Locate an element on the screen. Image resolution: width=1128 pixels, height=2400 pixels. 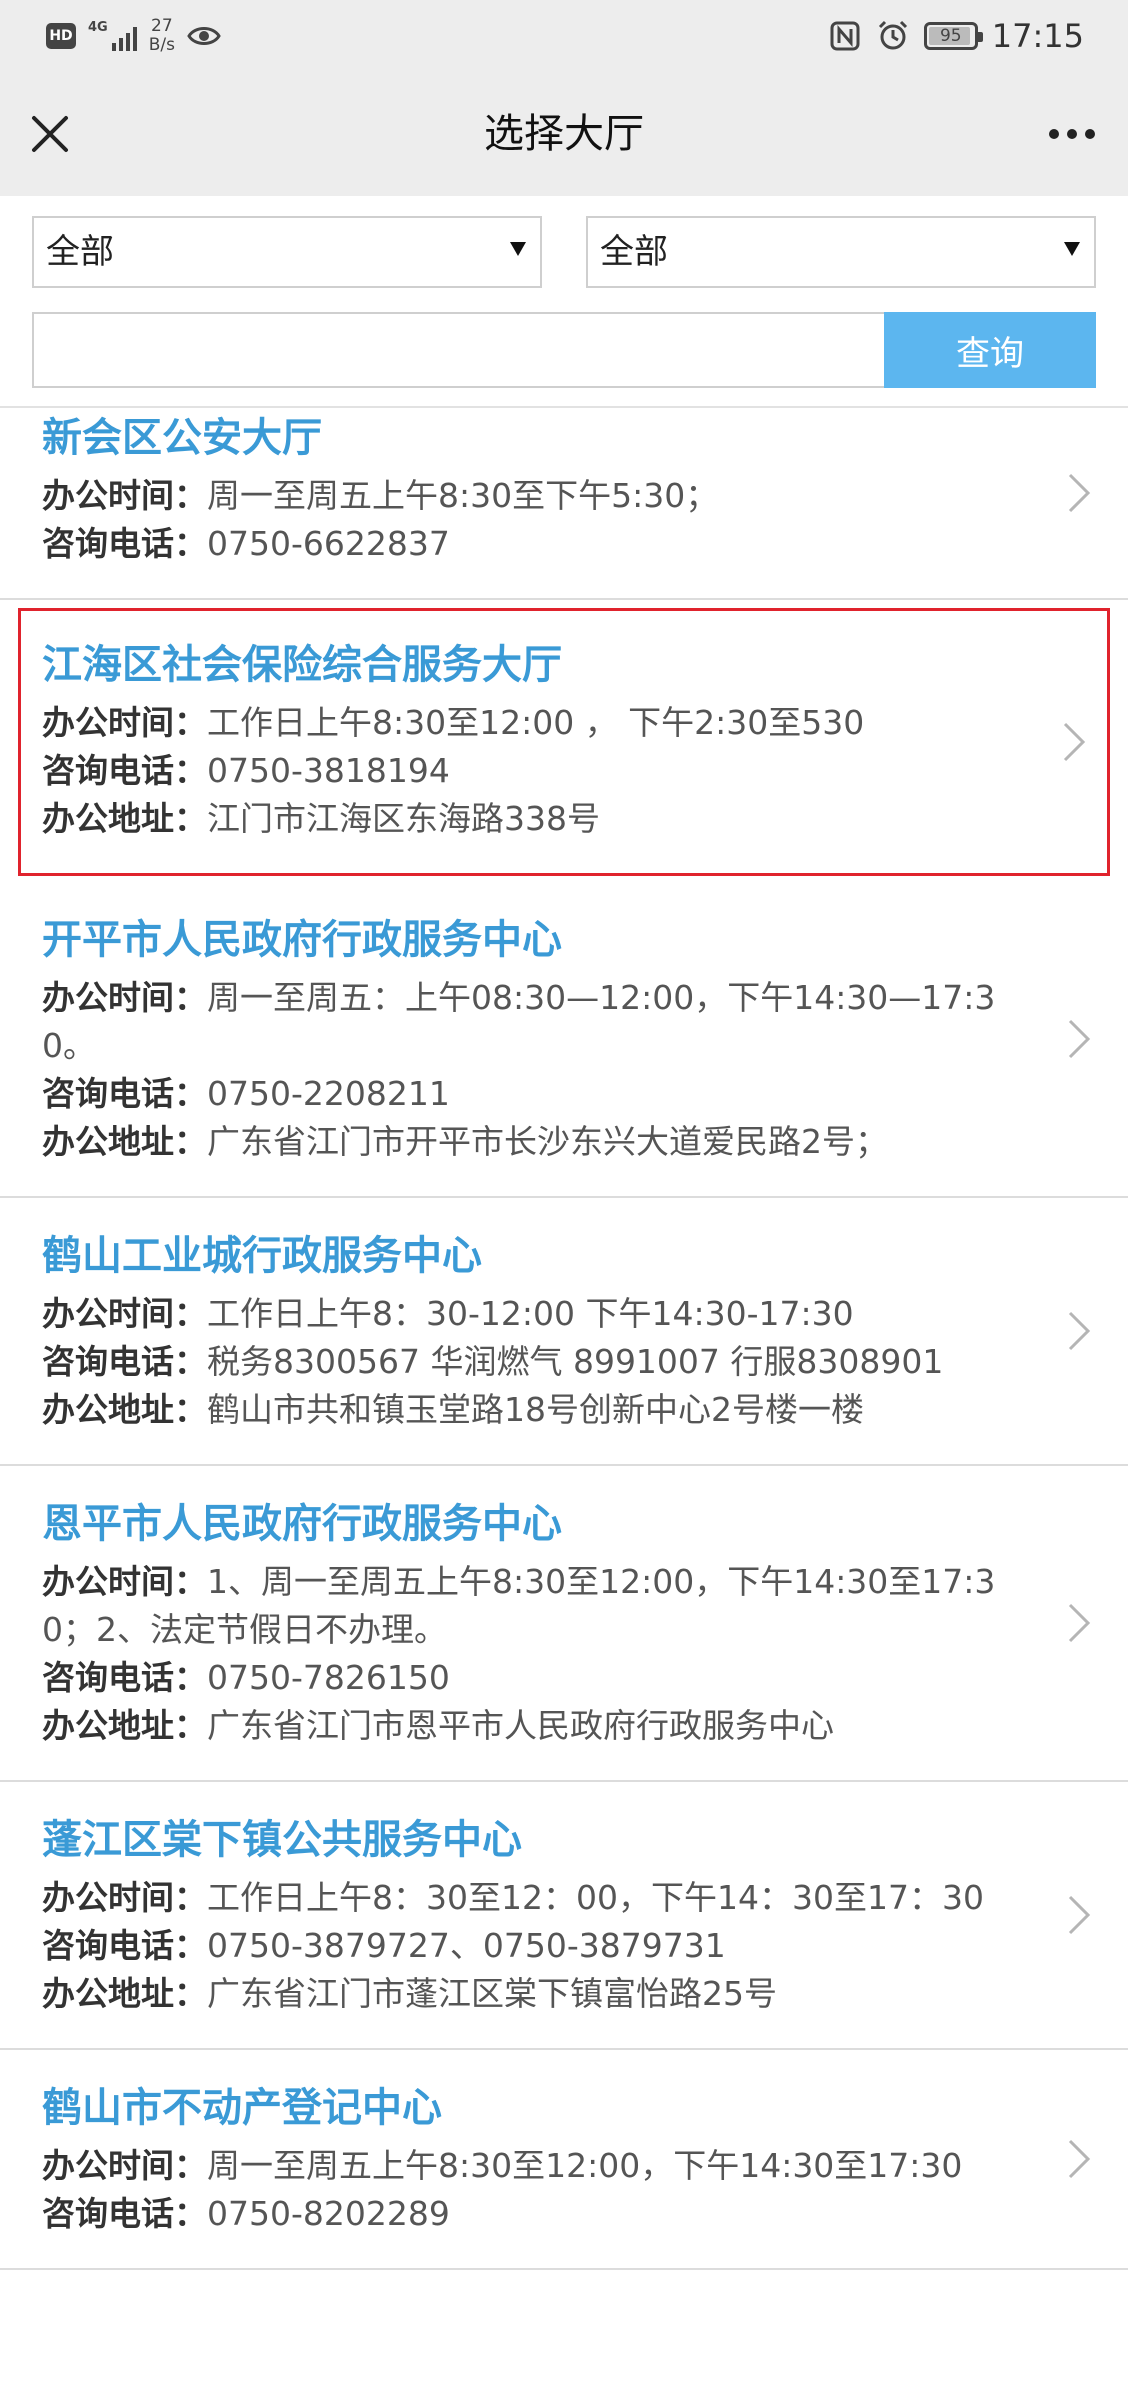
hall-name: 鹤山市不动产登记中心 is located at coordinates (242, 2108).